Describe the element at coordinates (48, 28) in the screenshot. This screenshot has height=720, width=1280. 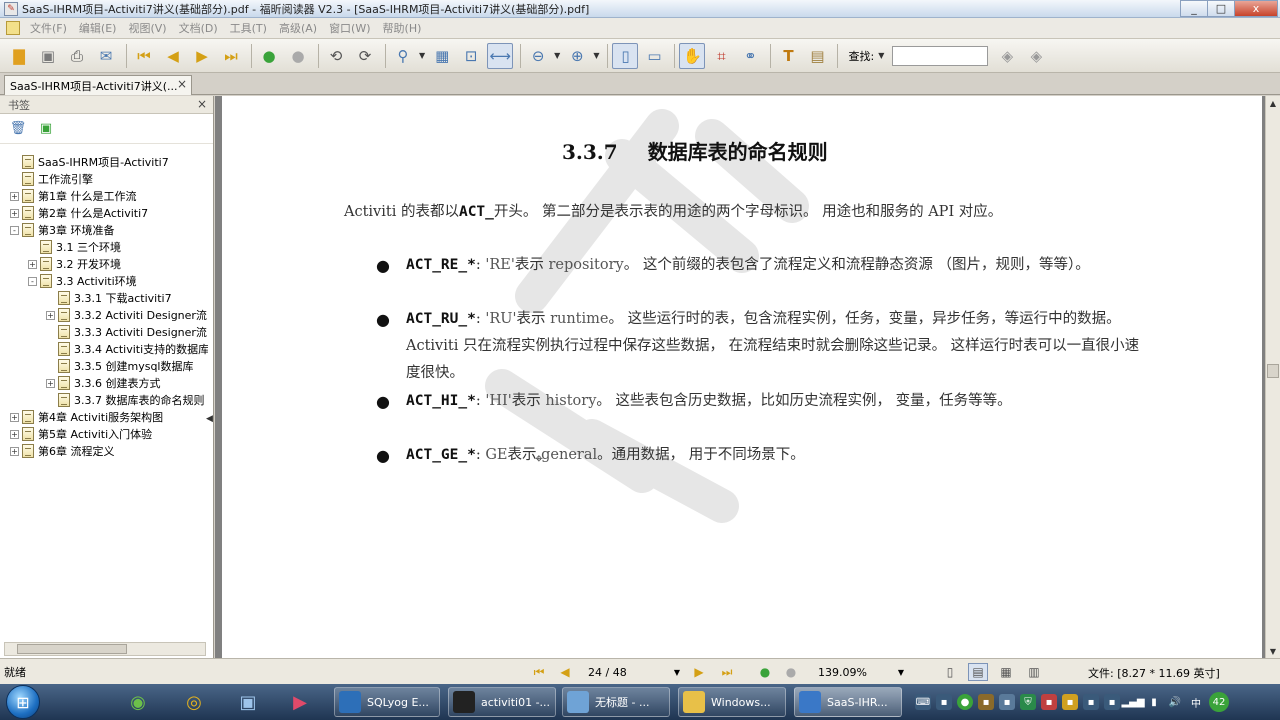
I see `menu-file: 文件(F)` at that location.